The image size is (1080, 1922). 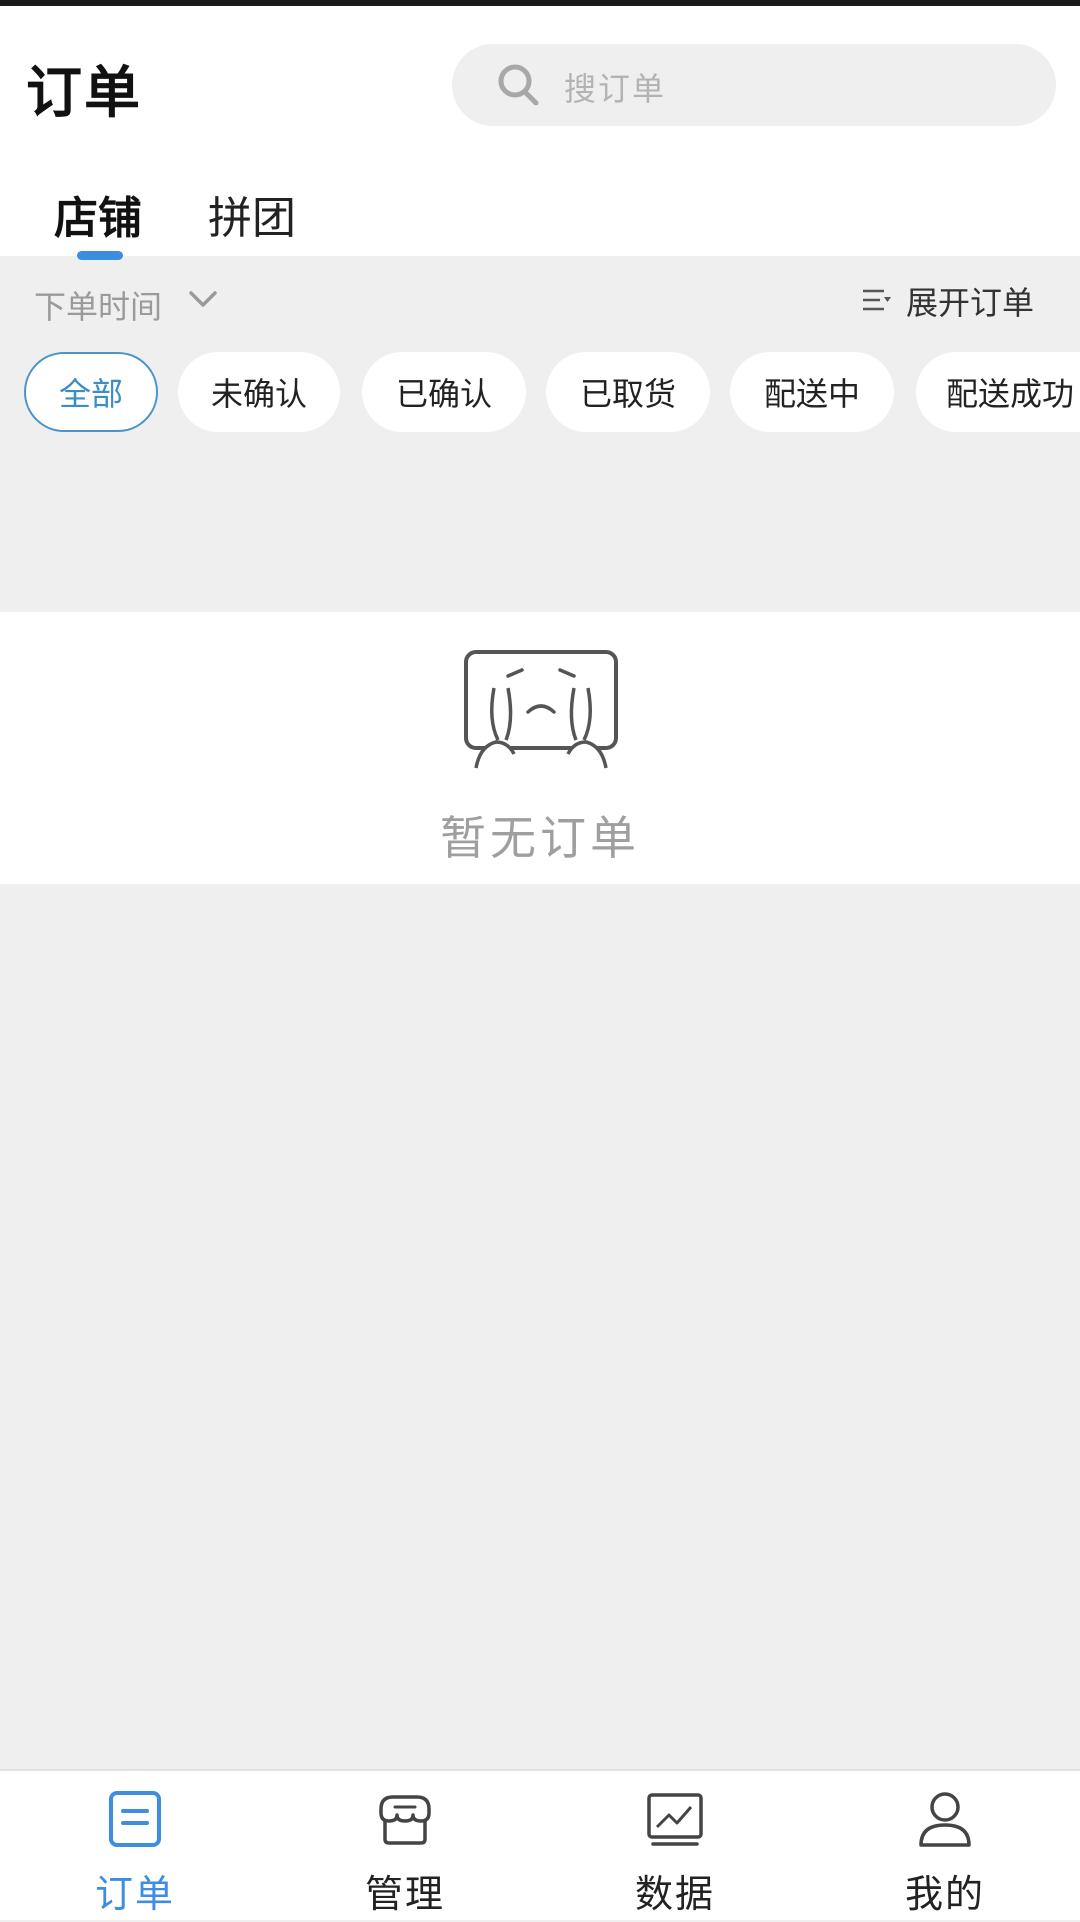 I want to click on store-icon, so click(x=405, y=1820).